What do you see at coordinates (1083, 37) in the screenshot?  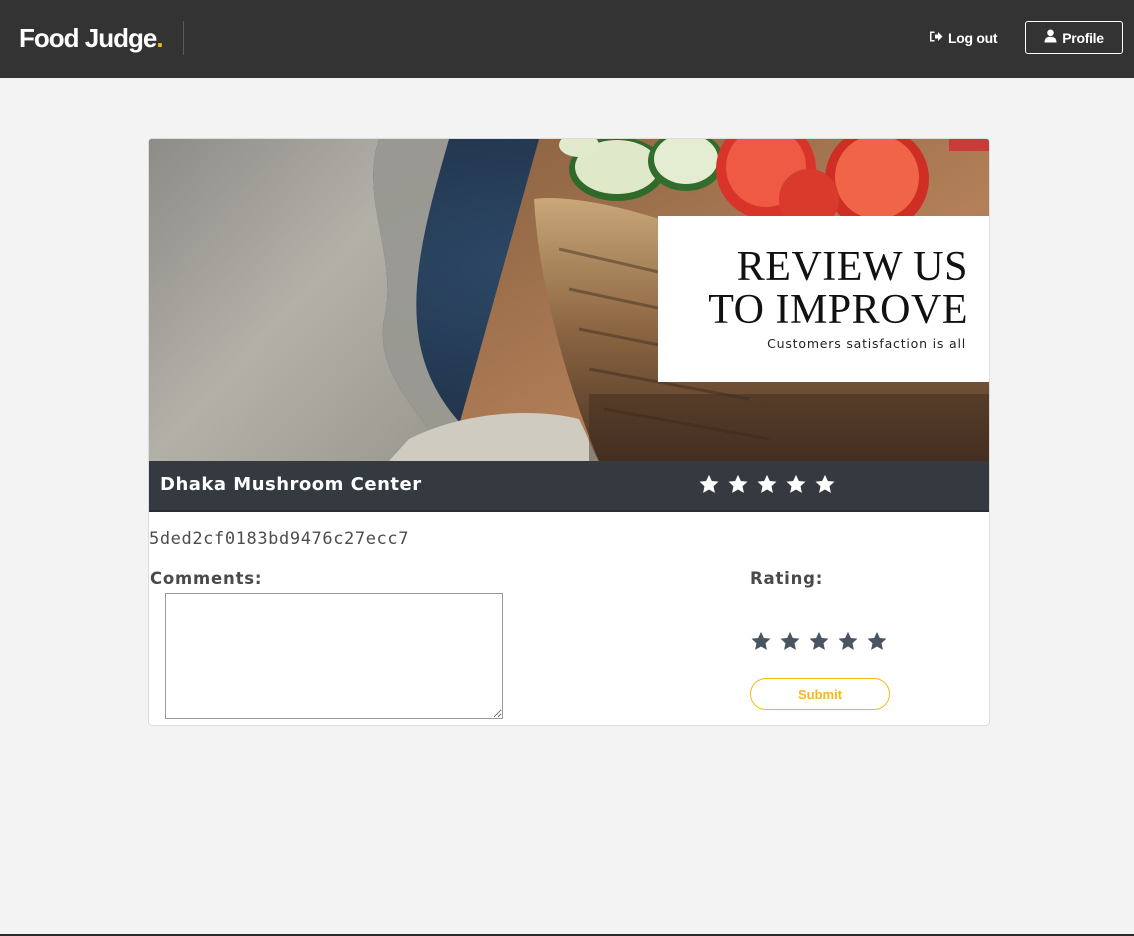 I see `profile-label: Profile` at bounding box center [1083, 37].